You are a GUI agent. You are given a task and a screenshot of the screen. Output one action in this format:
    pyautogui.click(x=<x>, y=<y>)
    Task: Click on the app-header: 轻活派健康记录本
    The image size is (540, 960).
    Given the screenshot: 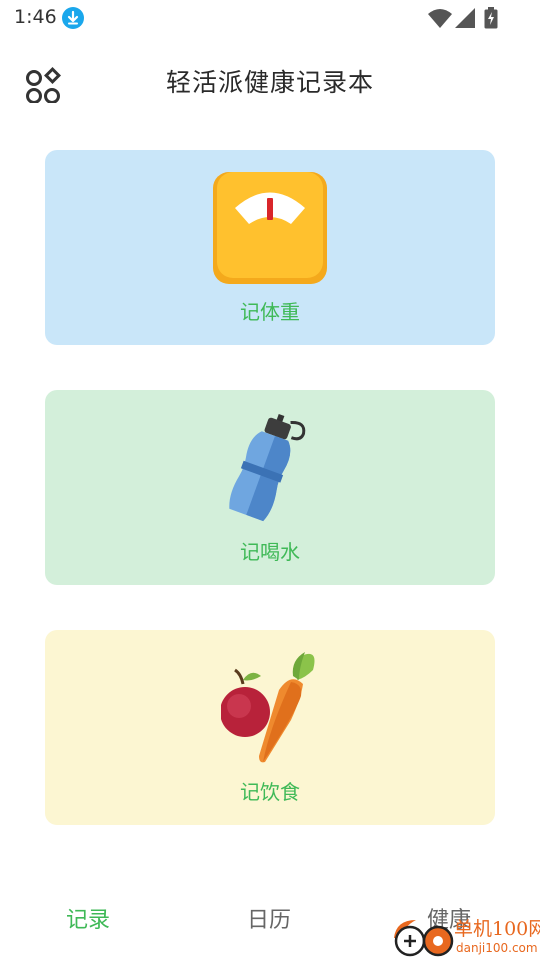 What is the action you would take?
    pyautogui.click(x=270, y=80)
    